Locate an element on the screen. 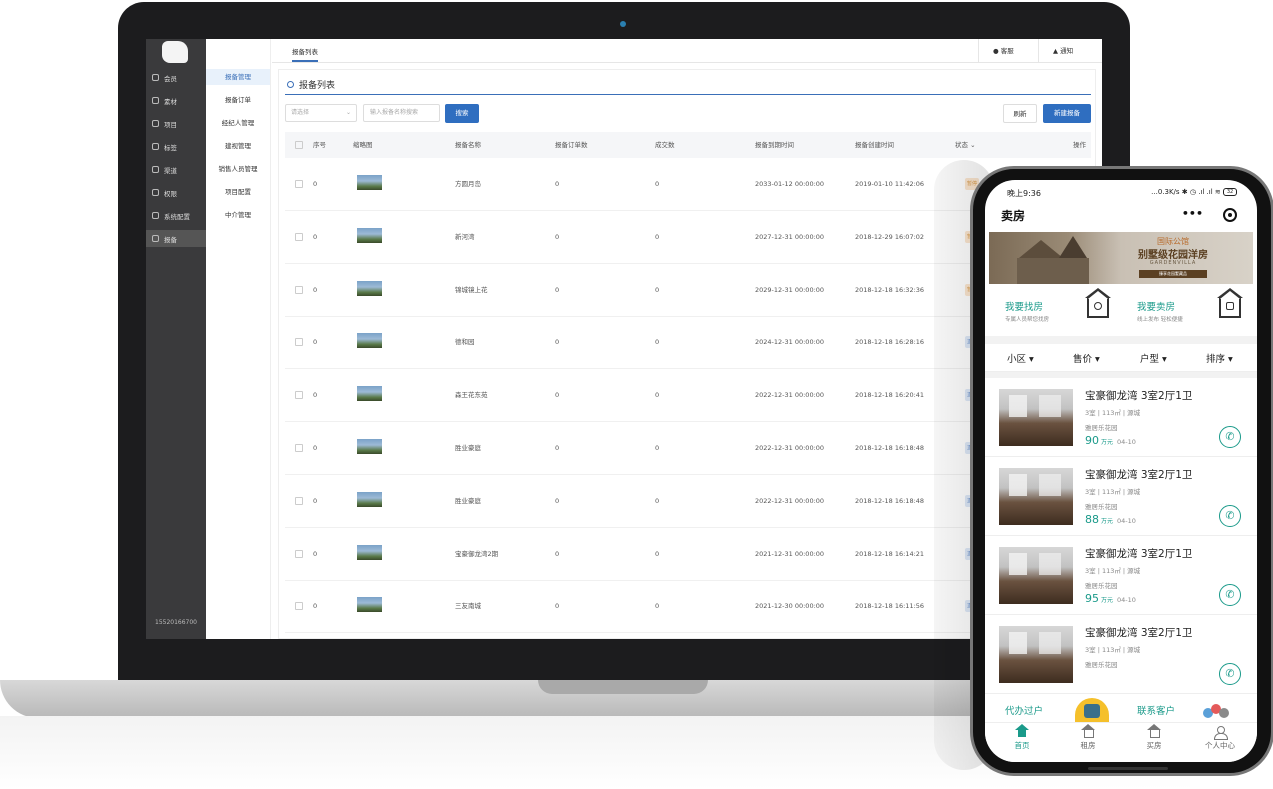  notify-label: 通知 is located at coordinates (1067, 51).